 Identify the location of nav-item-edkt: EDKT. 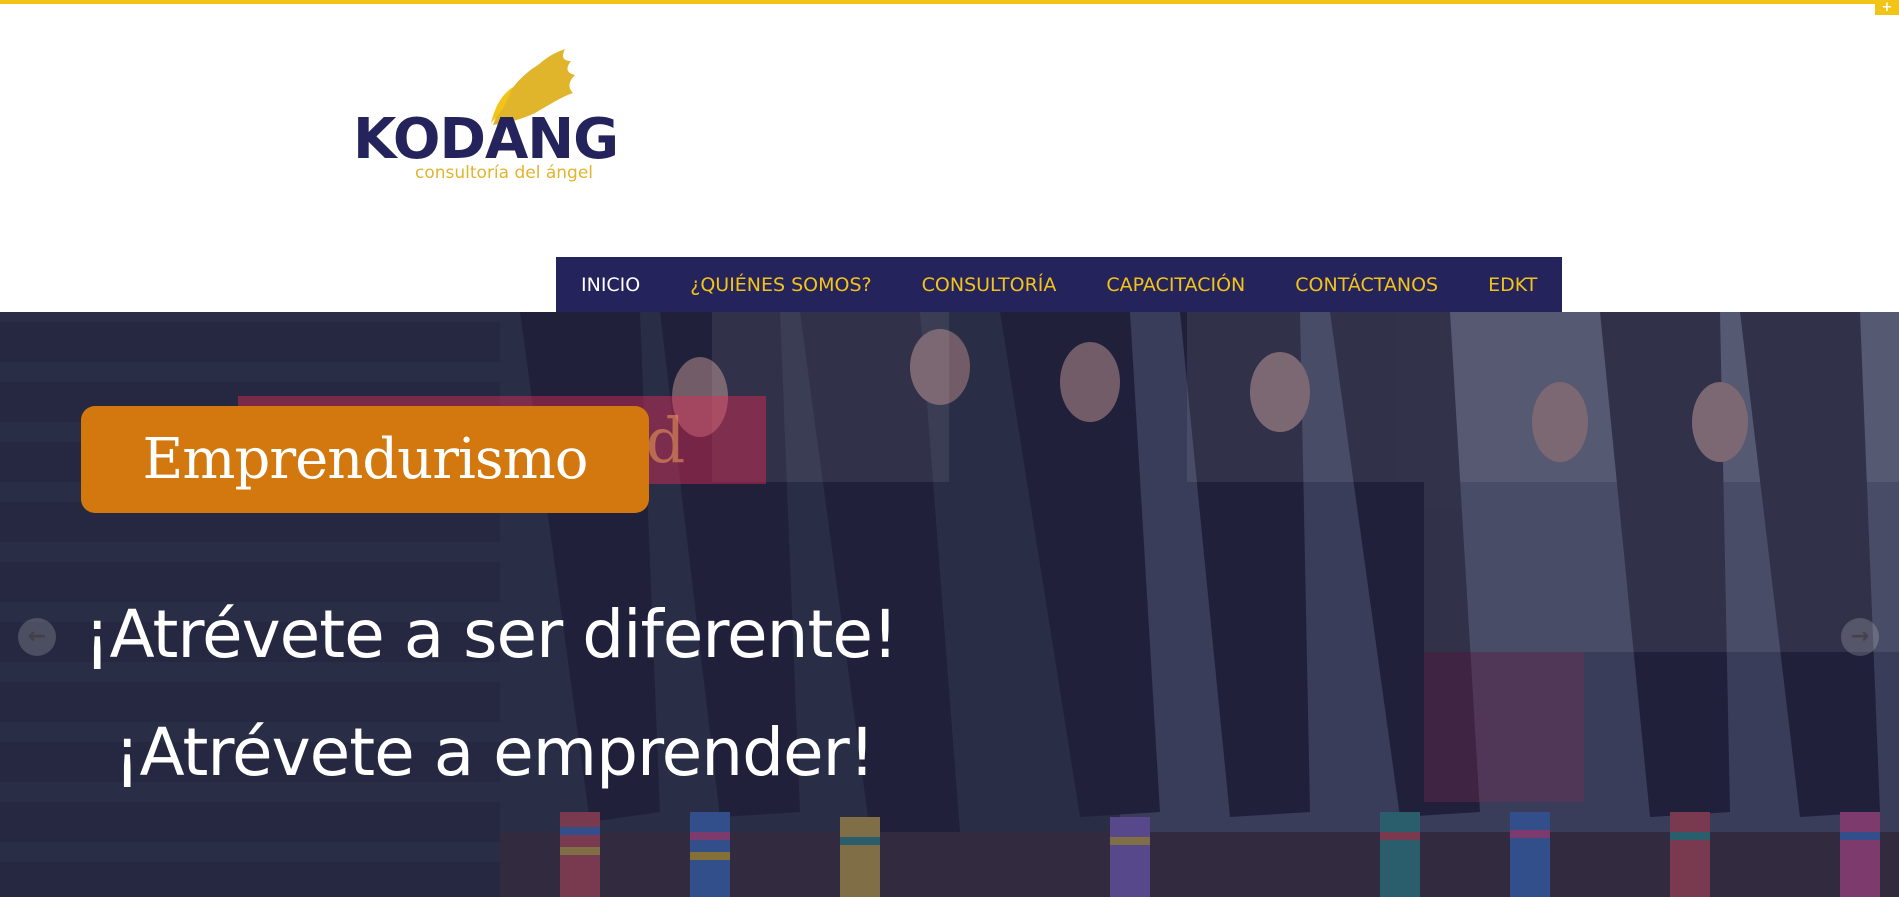
(1512, 285).